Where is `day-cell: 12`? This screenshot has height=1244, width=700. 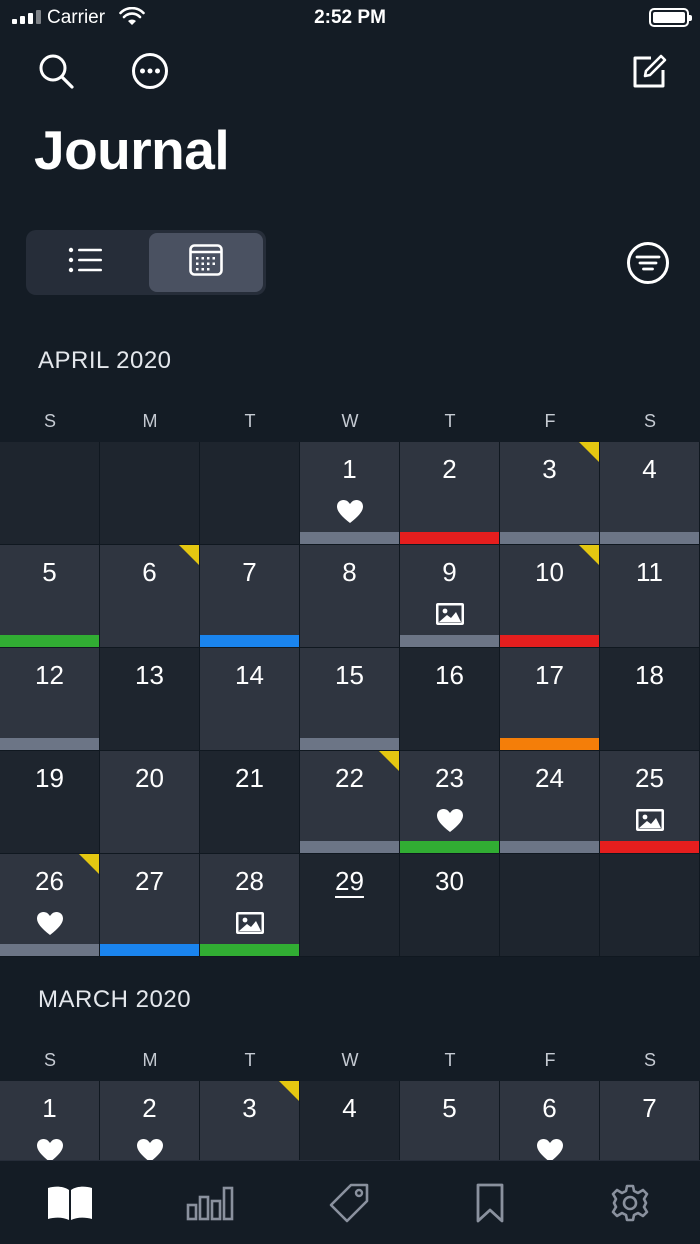 day-cell: 12 is located at coordinates (50, 699).